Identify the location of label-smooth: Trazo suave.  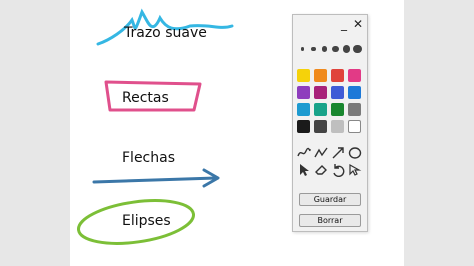
(165, 33).